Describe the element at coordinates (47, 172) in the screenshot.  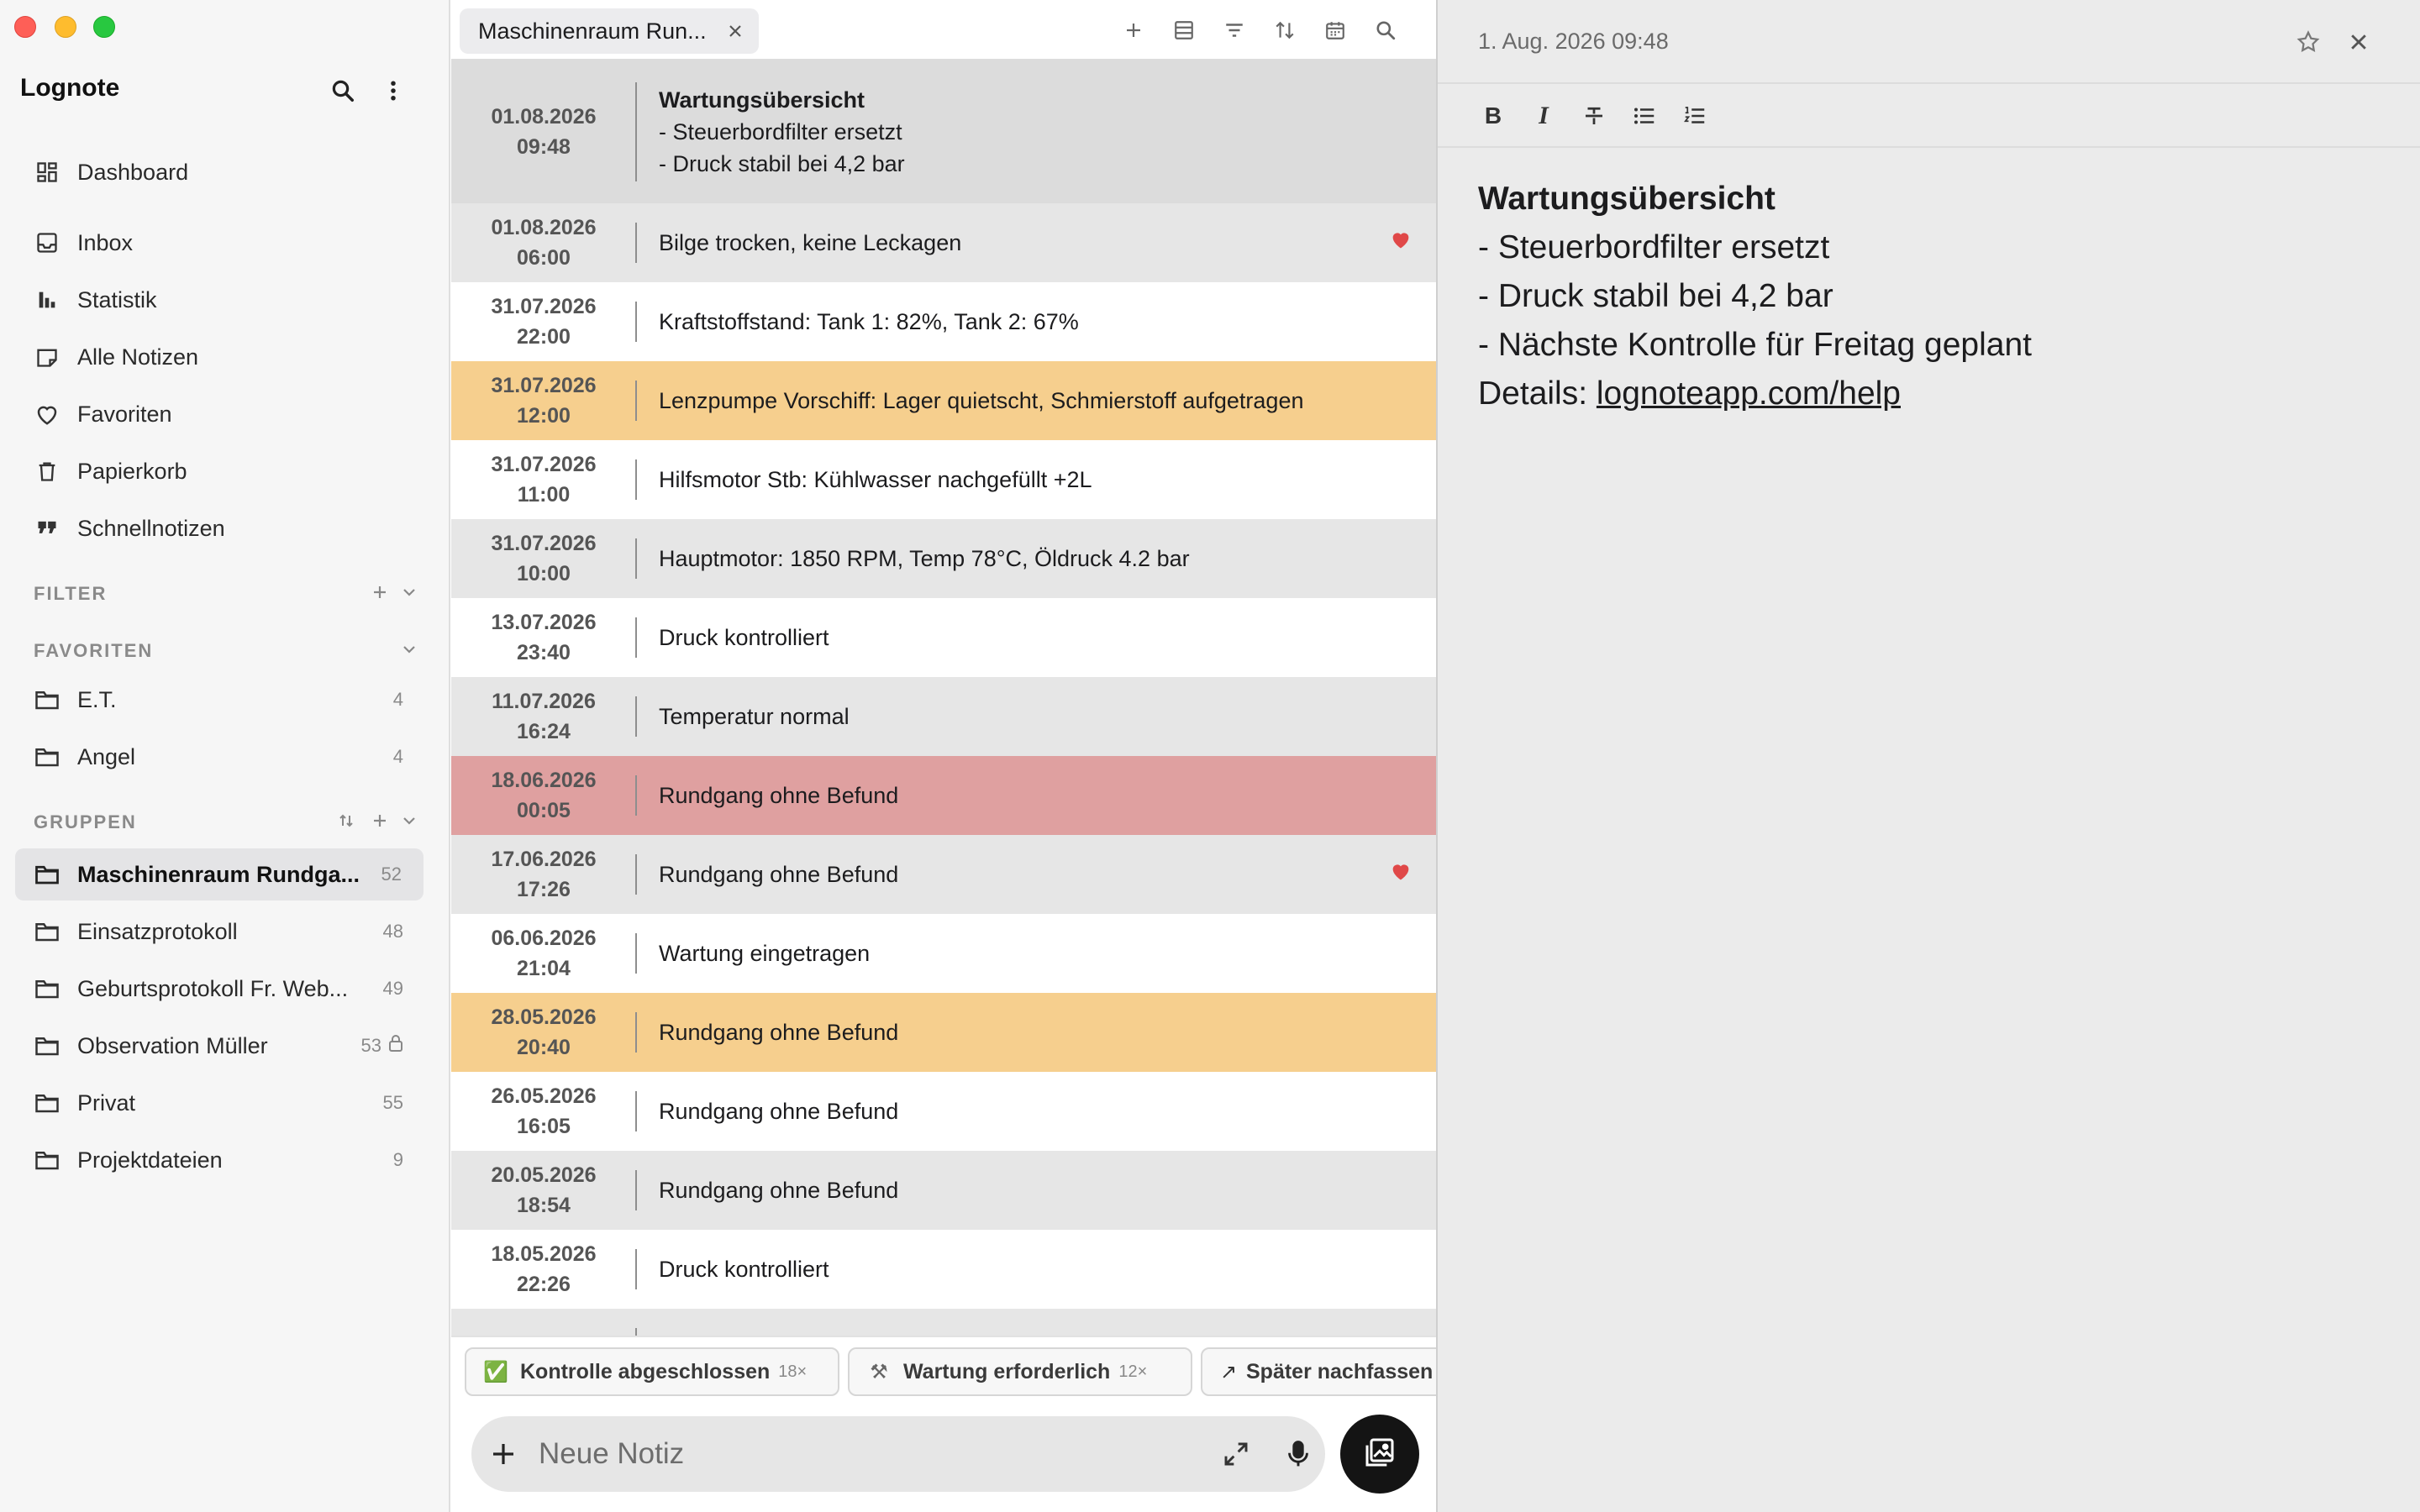
I see `dashboard-icon` at that location.